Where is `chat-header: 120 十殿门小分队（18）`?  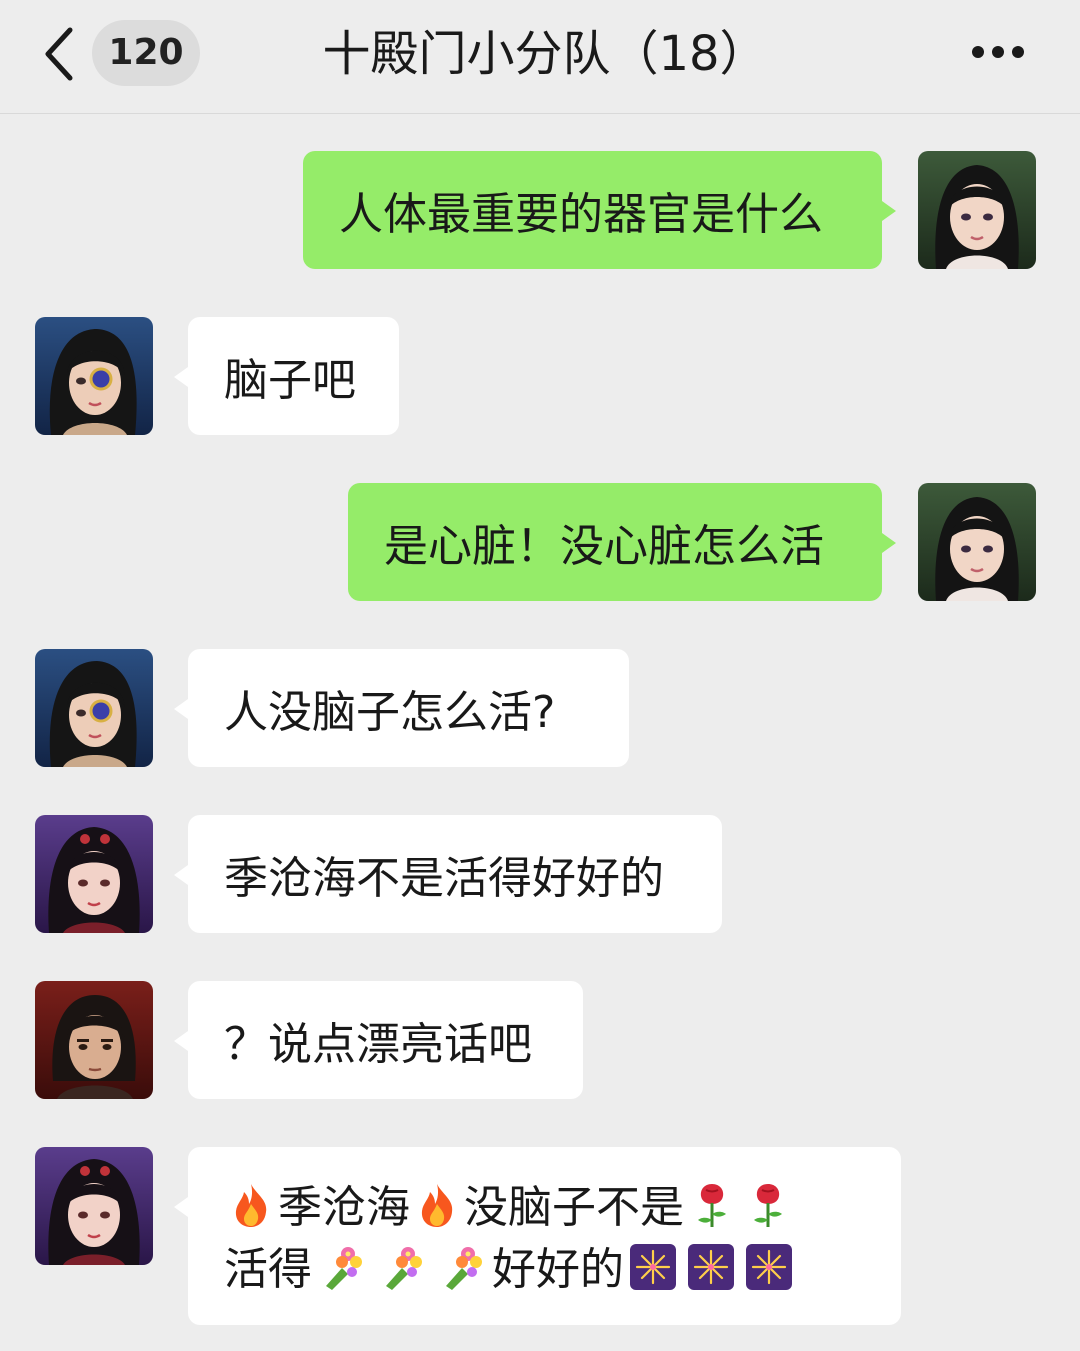
chat-header: 120 十殿门小分队（18） is located at coordinates (540, 57).